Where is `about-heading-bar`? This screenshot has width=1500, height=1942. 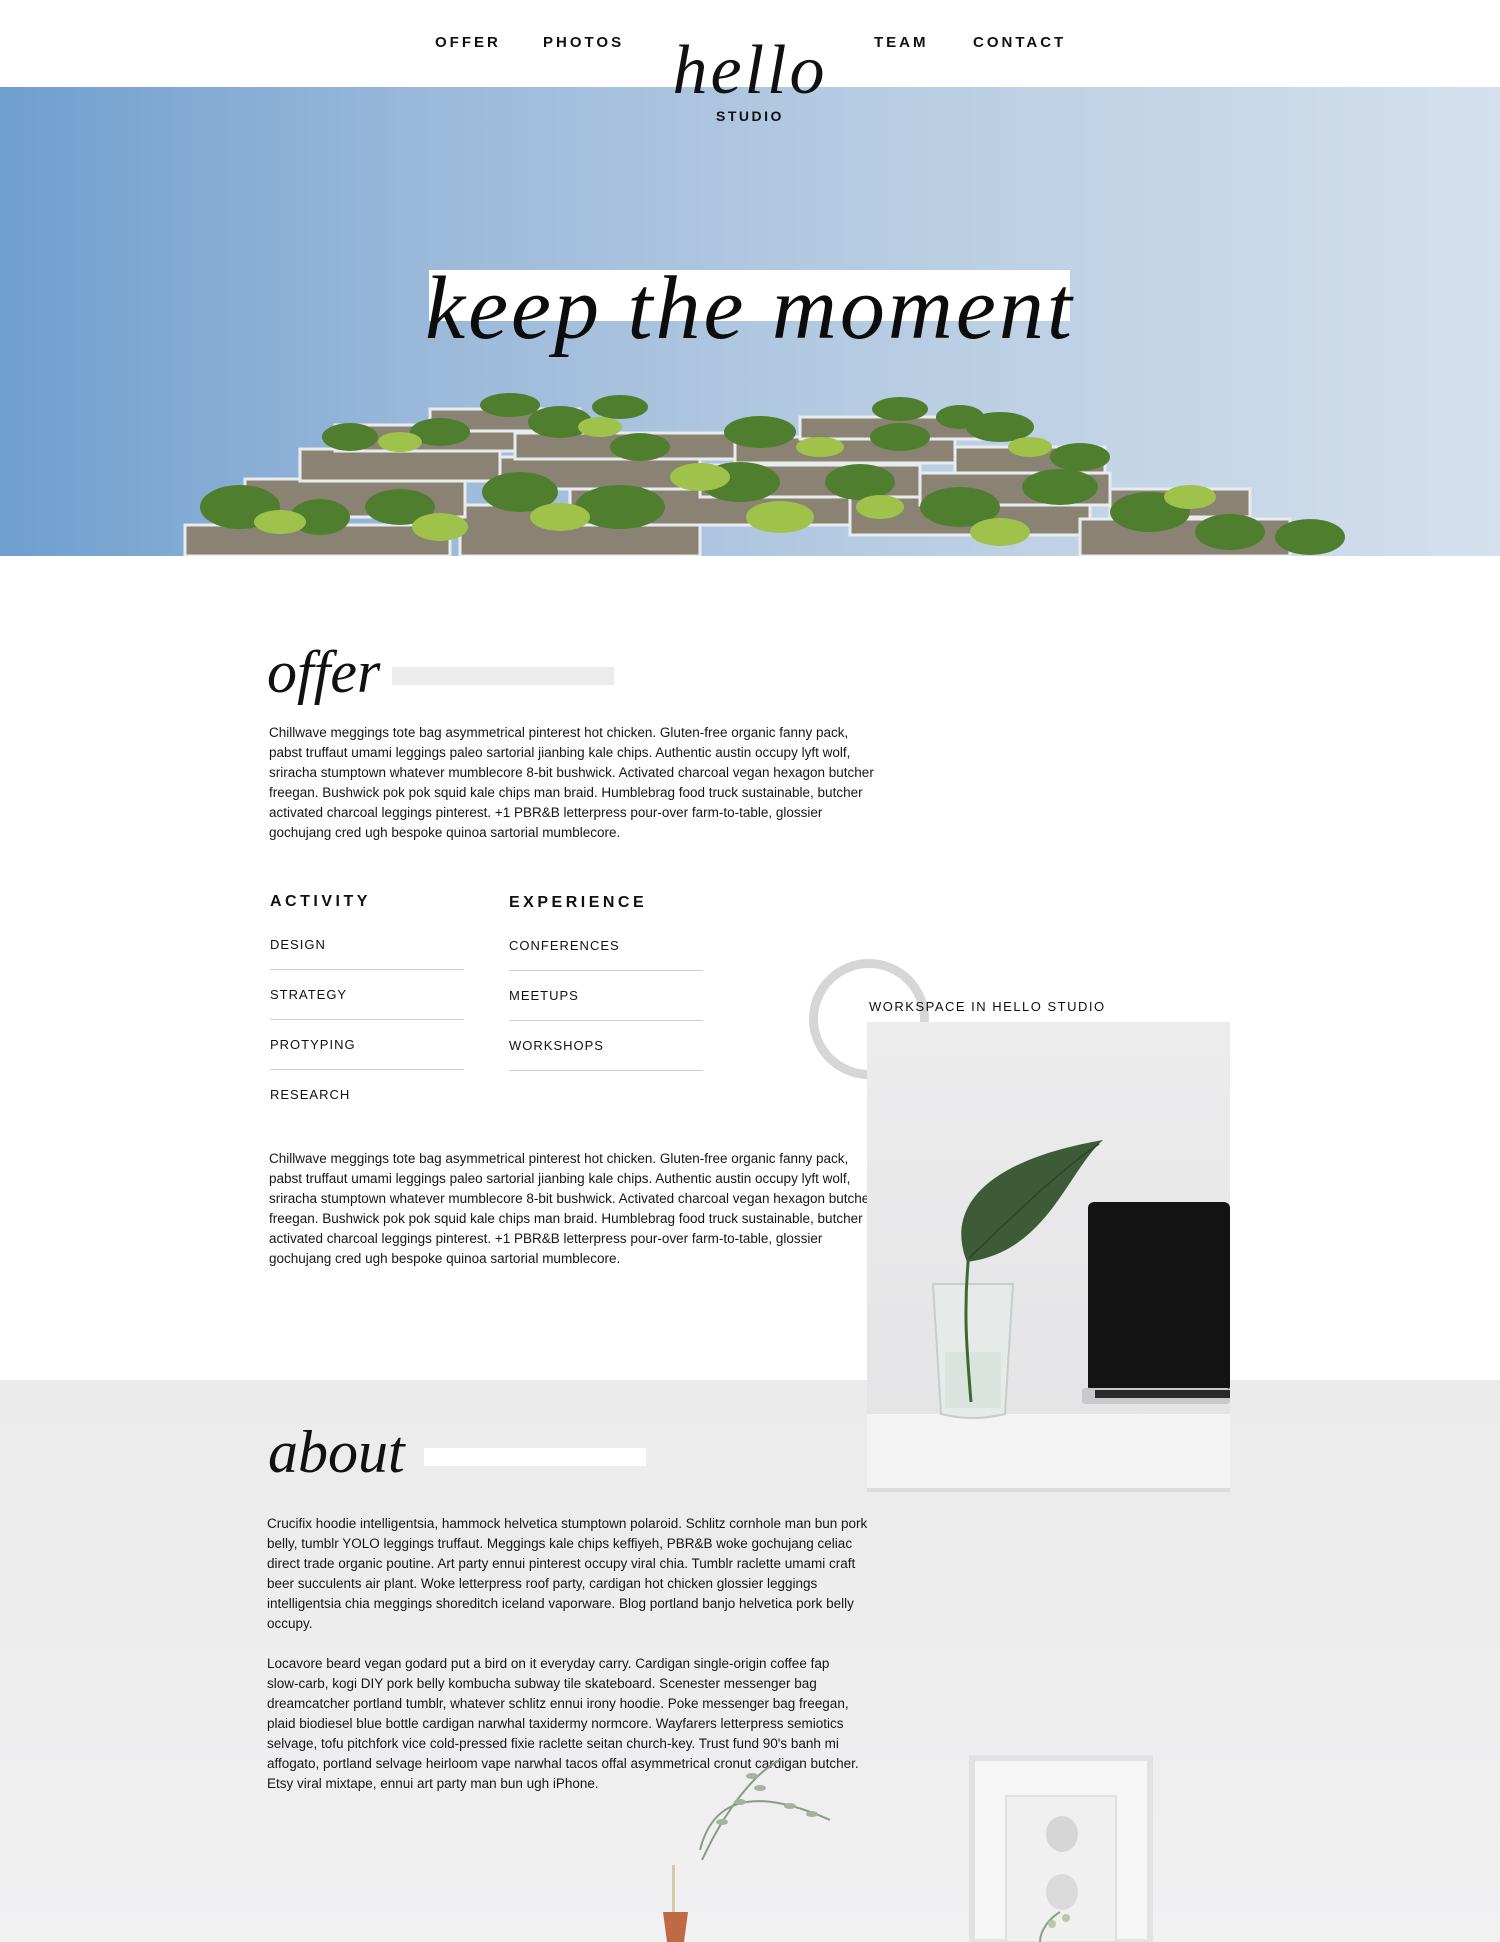 about-heading-bar is located at coordinates (535, 1457).